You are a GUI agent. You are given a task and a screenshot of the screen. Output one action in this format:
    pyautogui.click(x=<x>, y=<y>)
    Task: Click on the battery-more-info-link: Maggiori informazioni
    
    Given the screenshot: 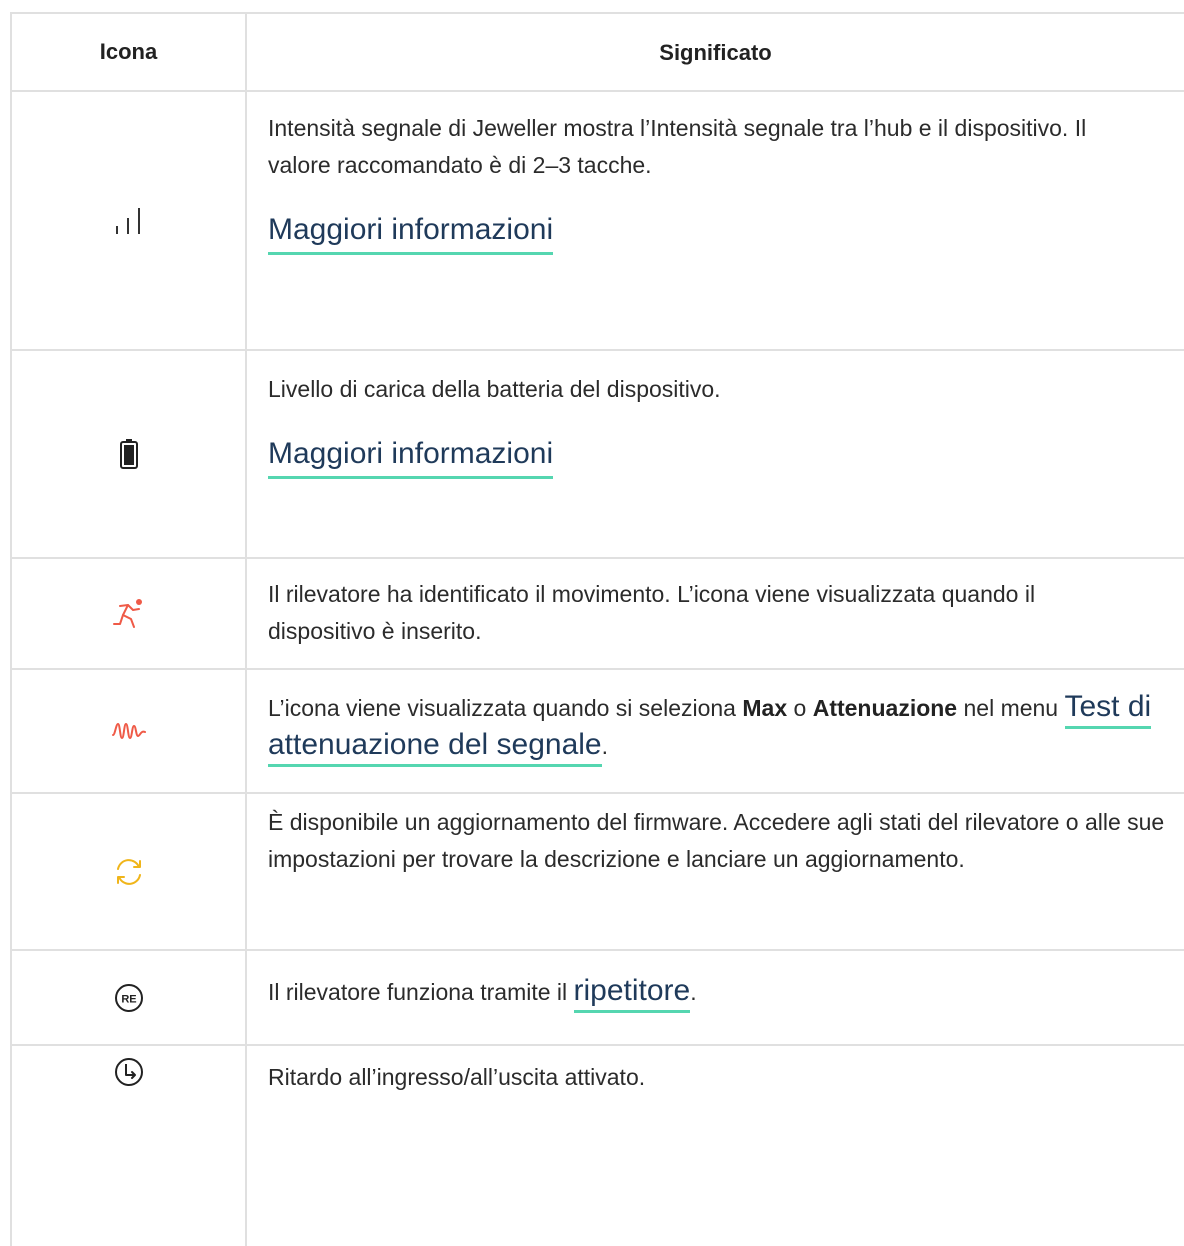 What is the action you would take?
    pyautogui.click(x=411, y=457)
    